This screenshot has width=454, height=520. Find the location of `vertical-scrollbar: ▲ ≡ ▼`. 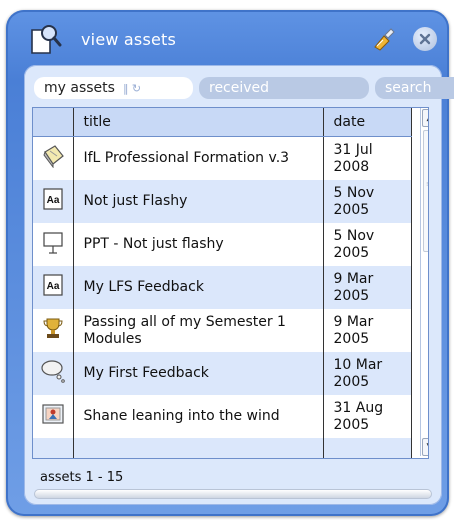

vertical-scrollbar: ▲ ≡ ▼ is located at coordinates (424, 282).